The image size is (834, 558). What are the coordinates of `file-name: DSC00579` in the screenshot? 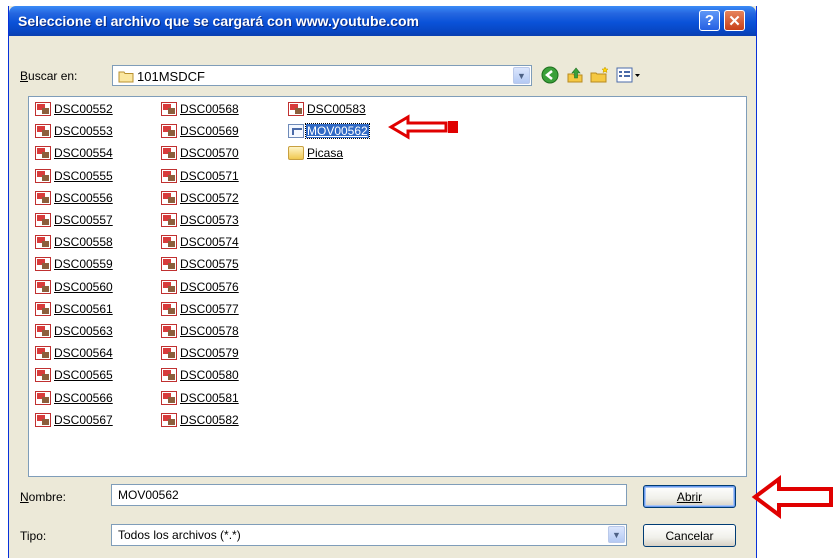 It's located at (209, 353).